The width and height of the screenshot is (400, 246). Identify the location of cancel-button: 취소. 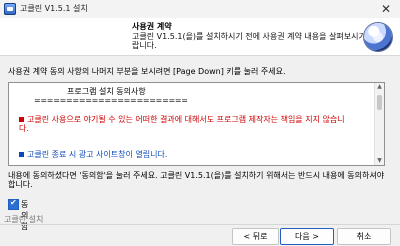
(364, 236).